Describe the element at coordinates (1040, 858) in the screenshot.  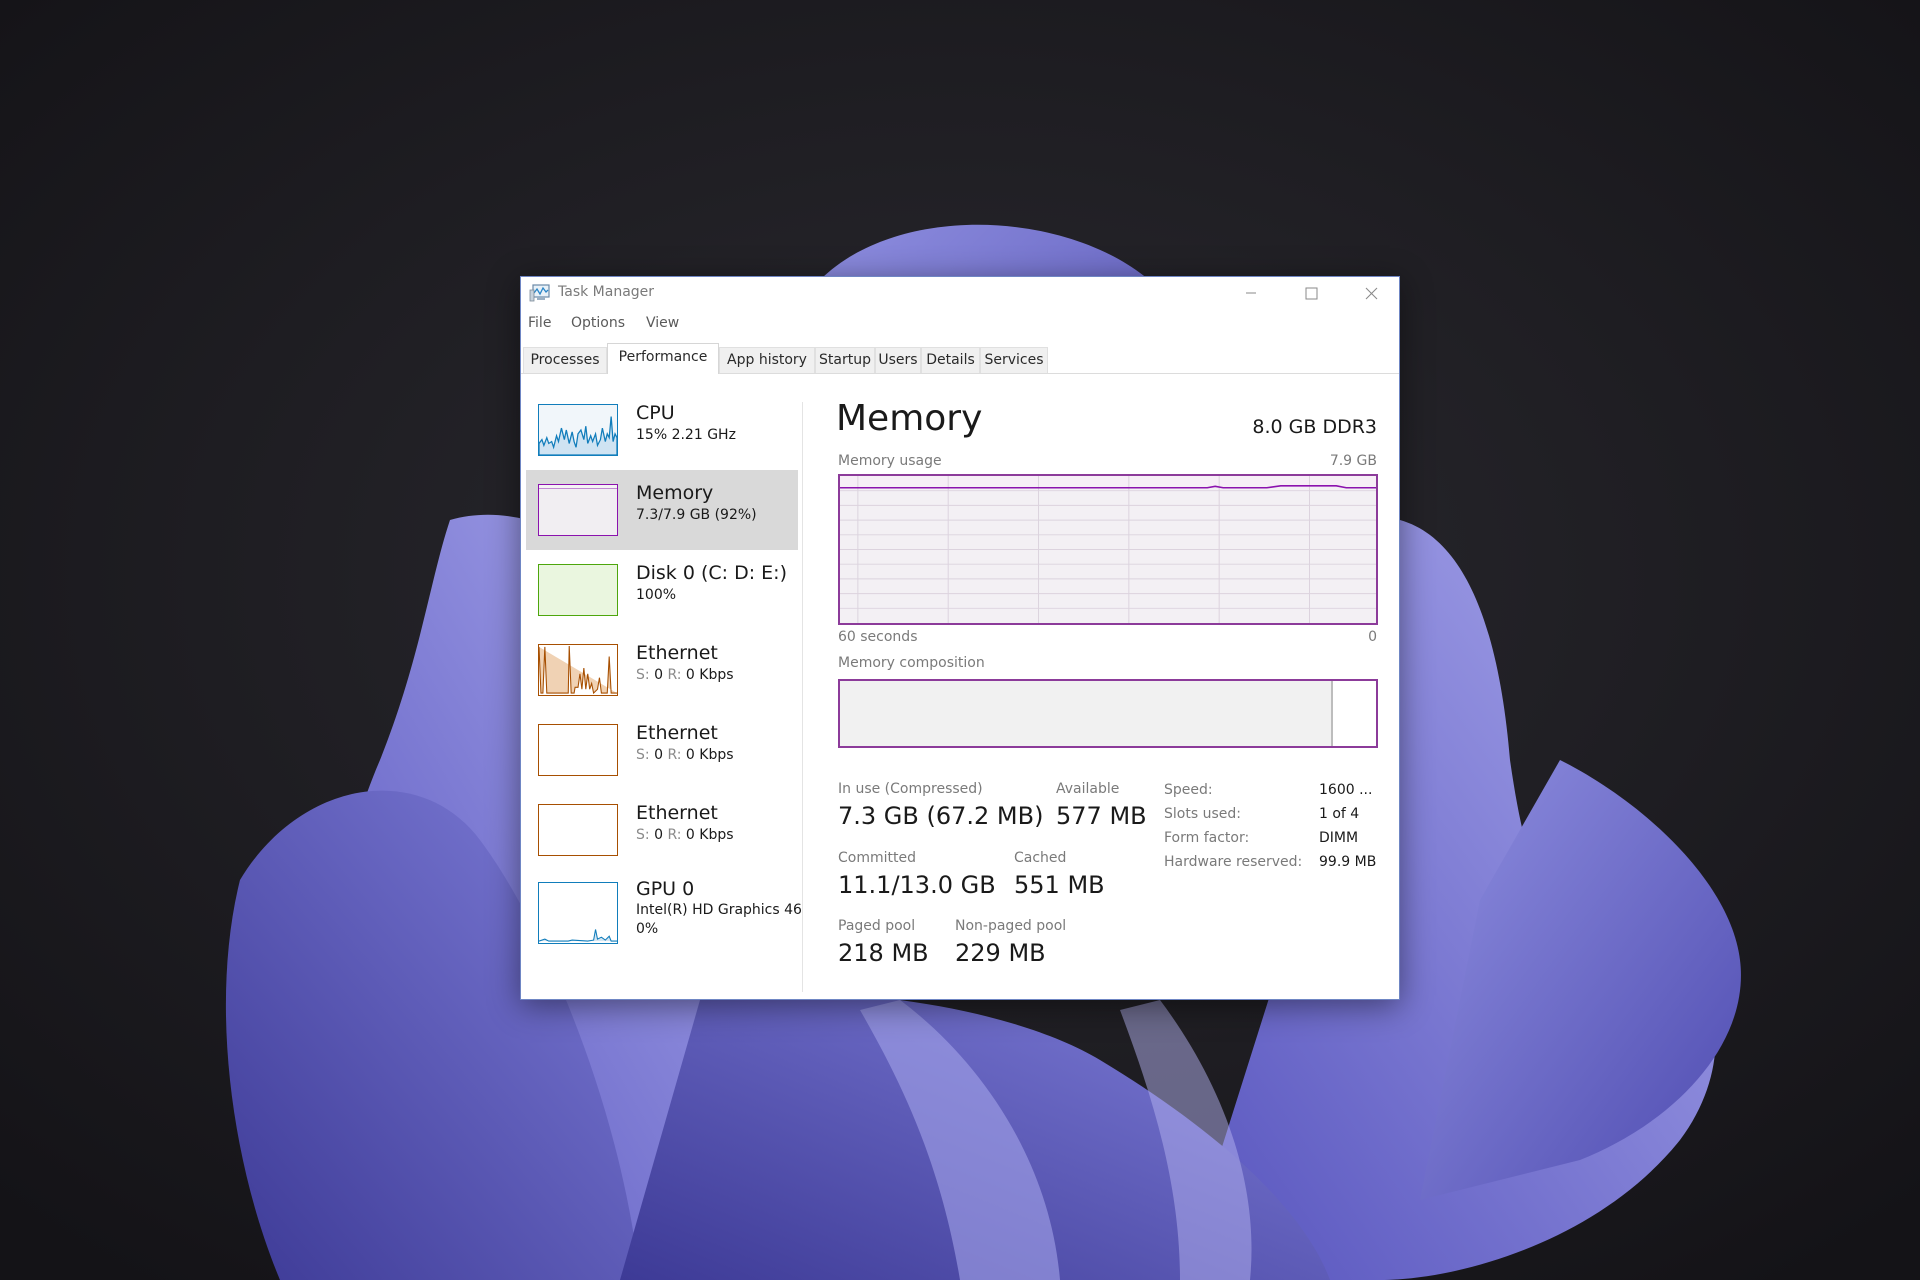
I see `cached-label: Cached` at that location.